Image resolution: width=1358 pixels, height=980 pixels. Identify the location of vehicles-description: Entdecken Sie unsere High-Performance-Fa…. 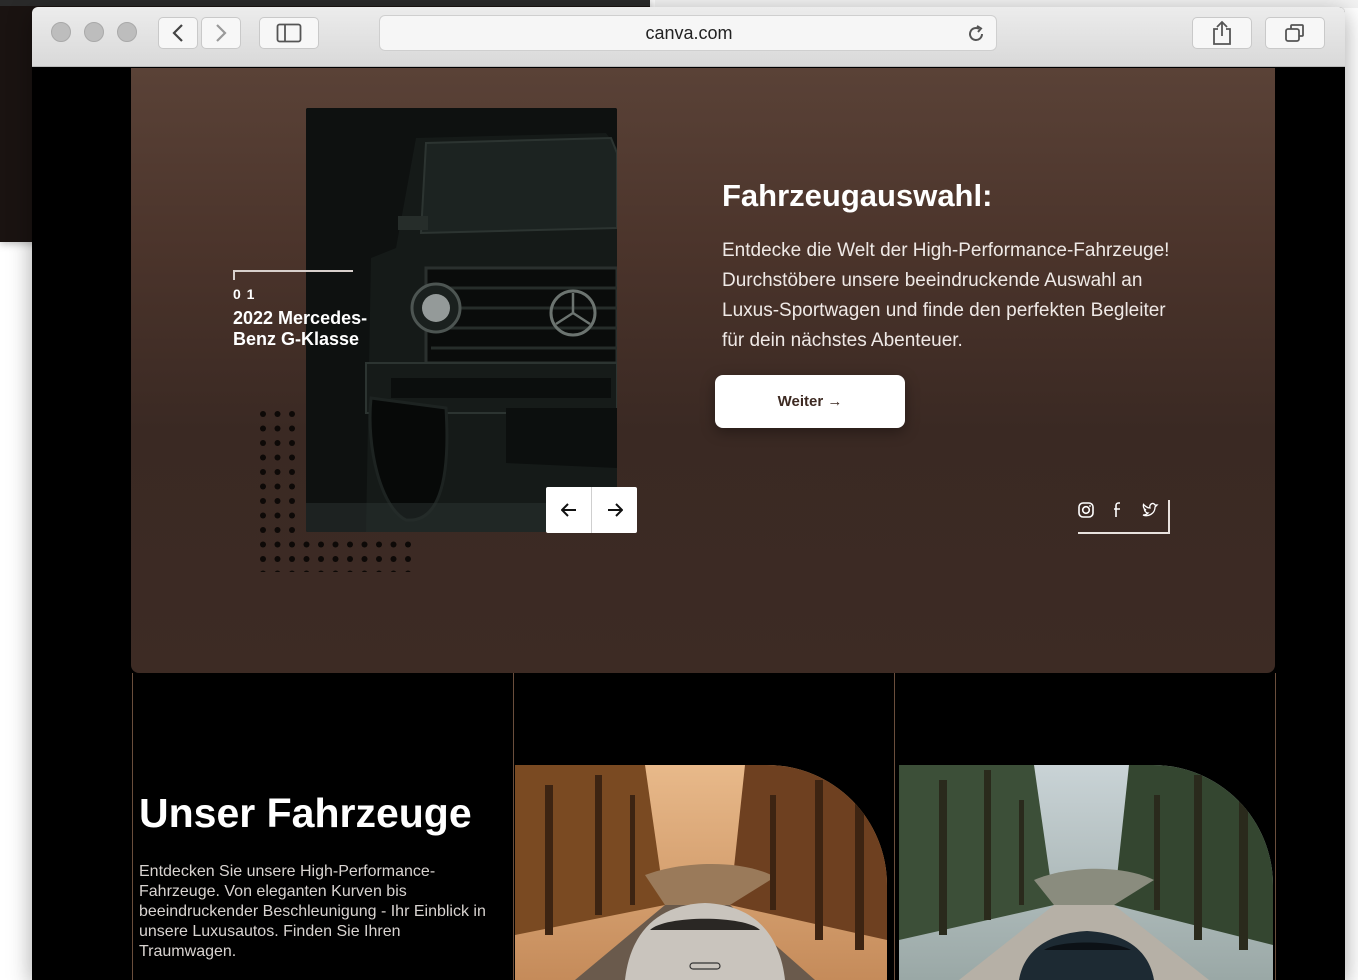
(312, 911).